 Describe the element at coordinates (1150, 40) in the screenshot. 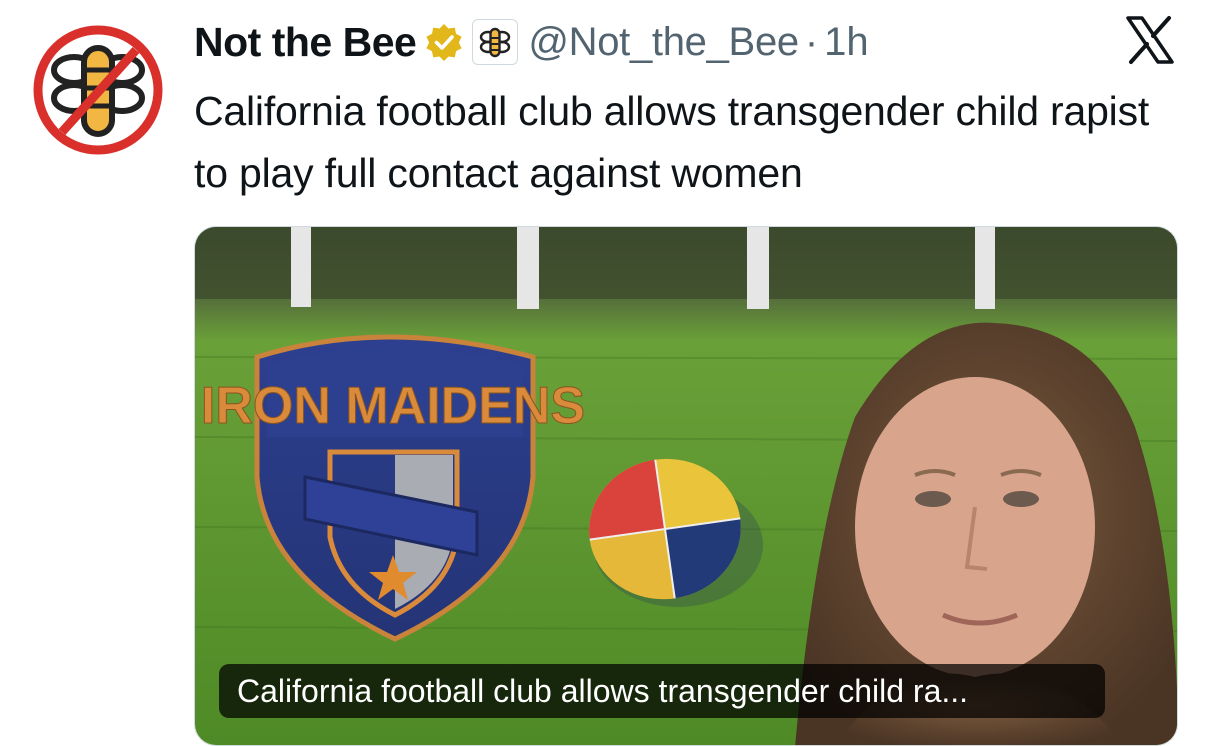

I see `x-logo-icon` at that location.